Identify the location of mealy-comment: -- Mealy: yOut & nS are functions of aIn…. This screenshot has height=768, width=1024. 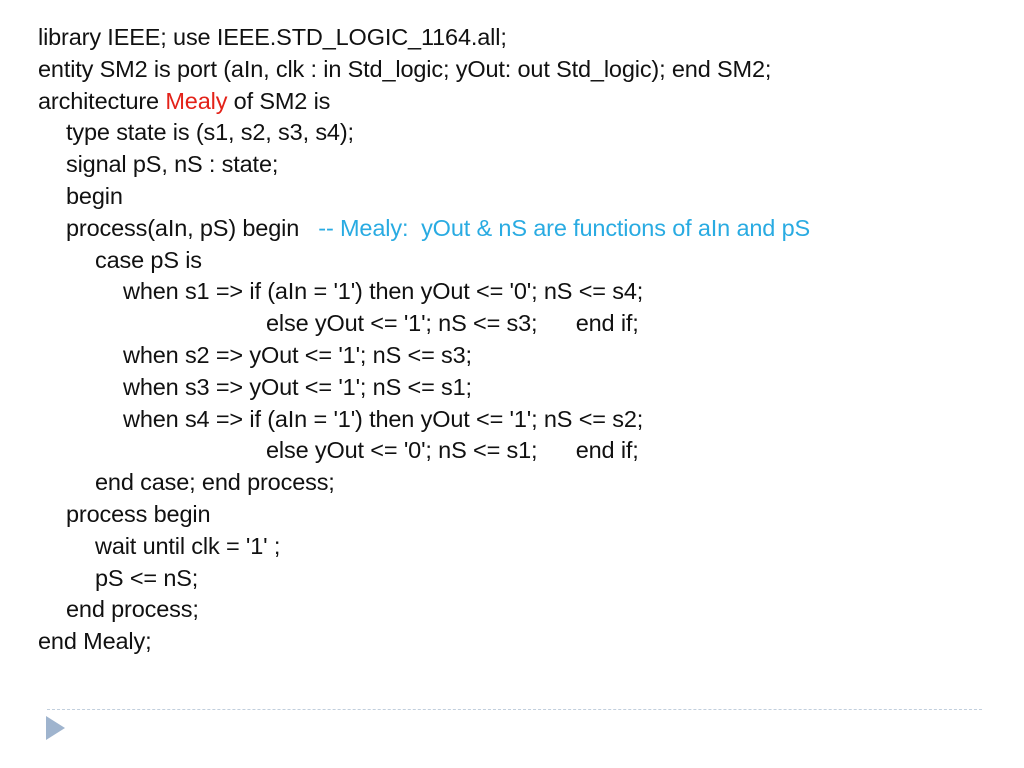
(564, 227).